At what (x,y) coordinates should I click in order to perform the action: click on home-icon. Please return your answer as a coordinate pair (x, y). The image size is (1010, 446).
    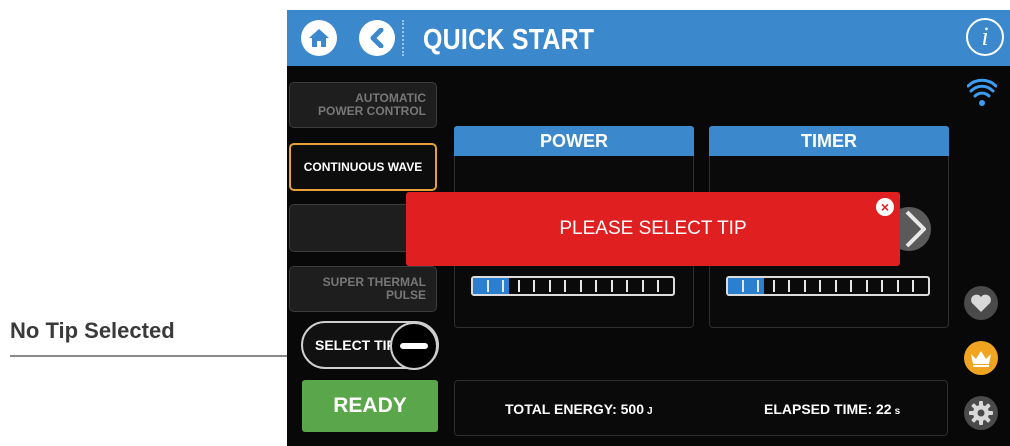
    Looking at the image, I should click on (319, 38).